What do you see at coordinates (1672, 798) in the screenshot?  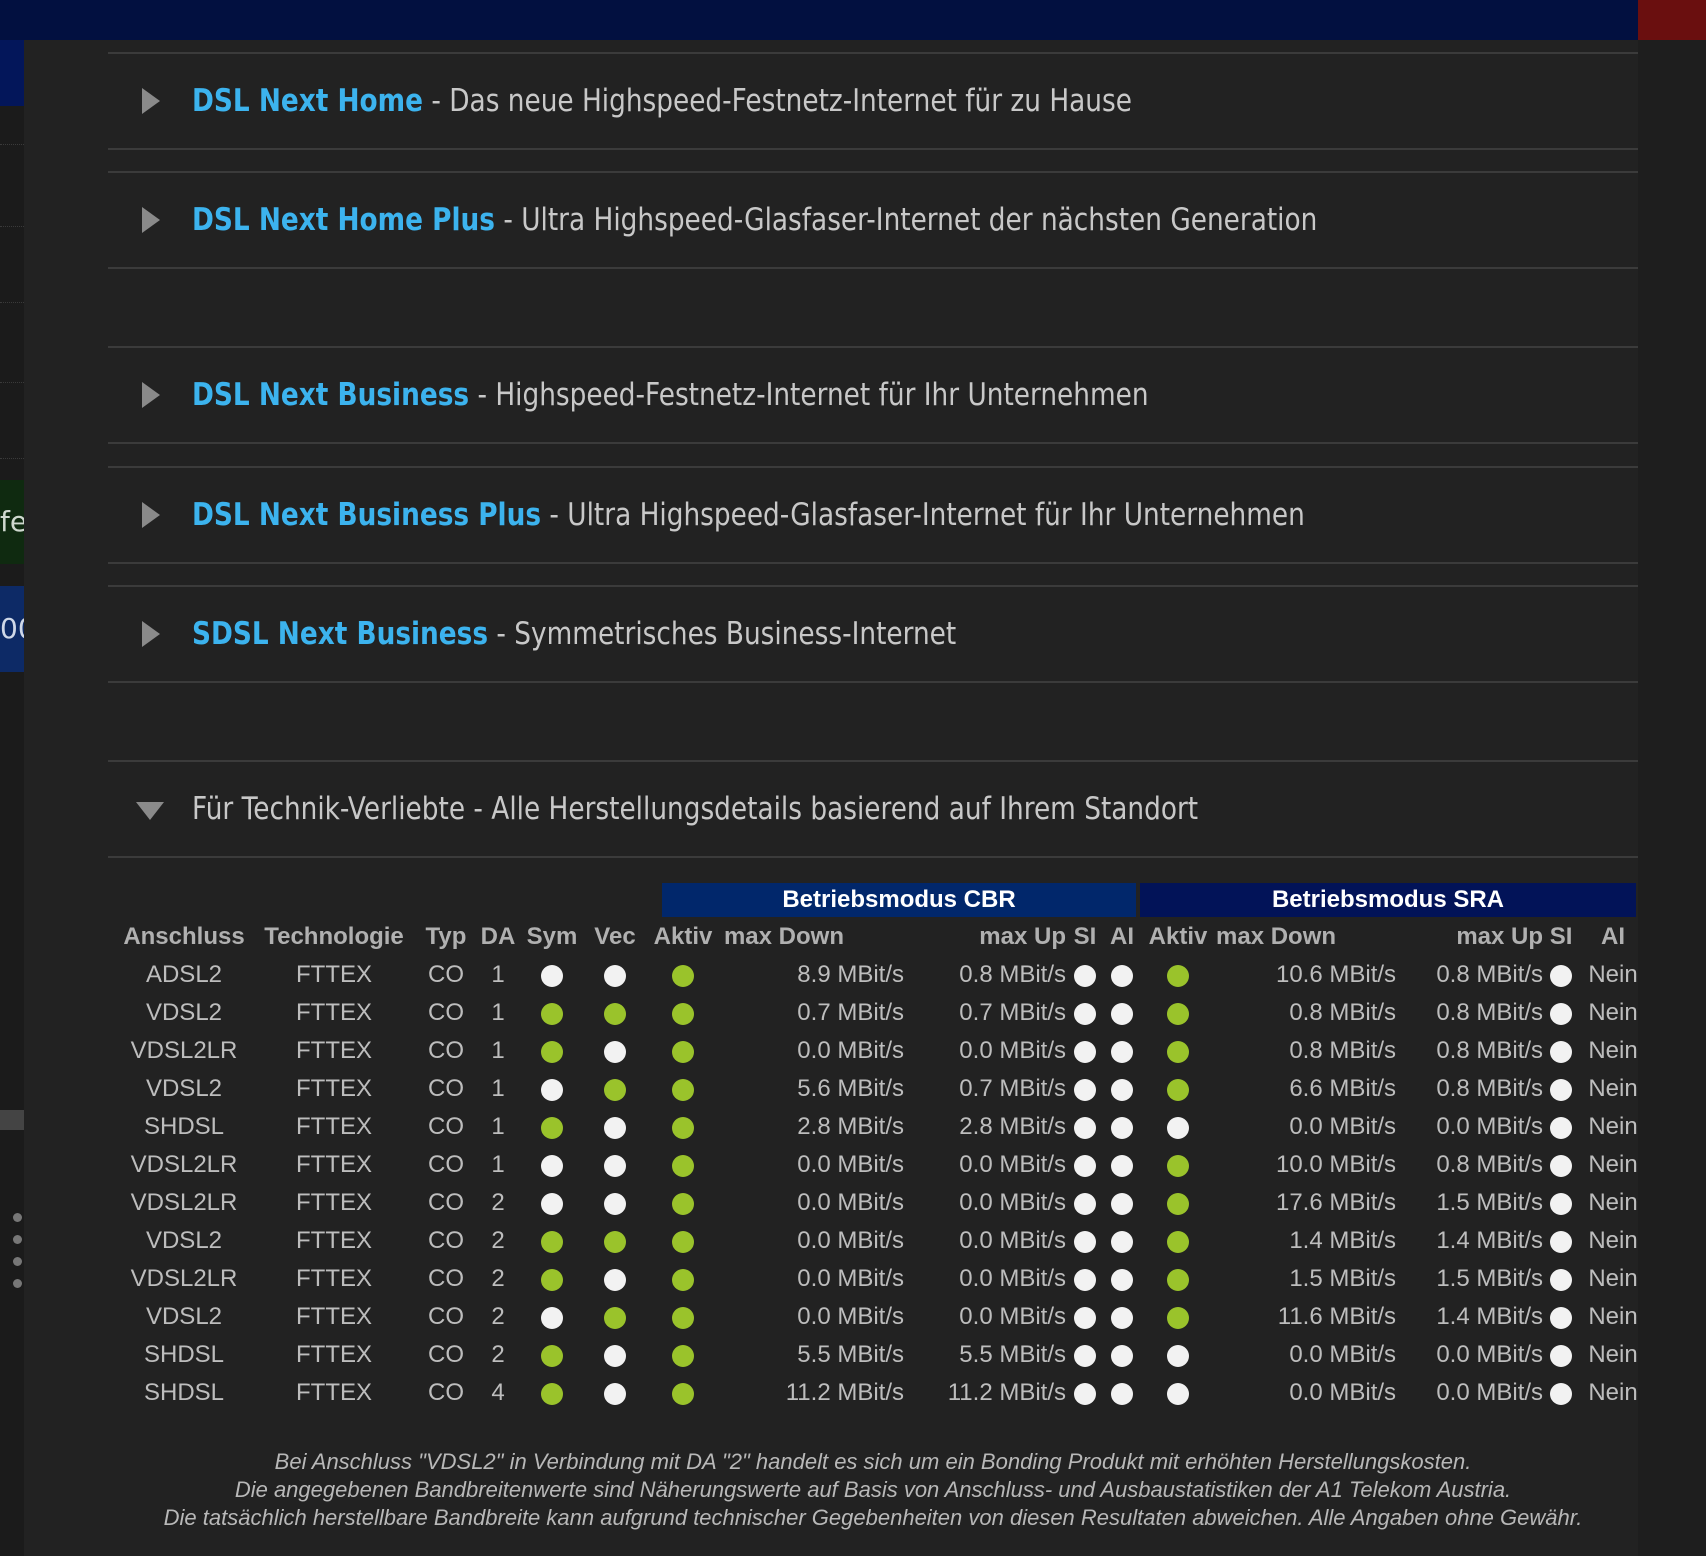 I see `right-page-strip` at bounding box center [1672, 798].